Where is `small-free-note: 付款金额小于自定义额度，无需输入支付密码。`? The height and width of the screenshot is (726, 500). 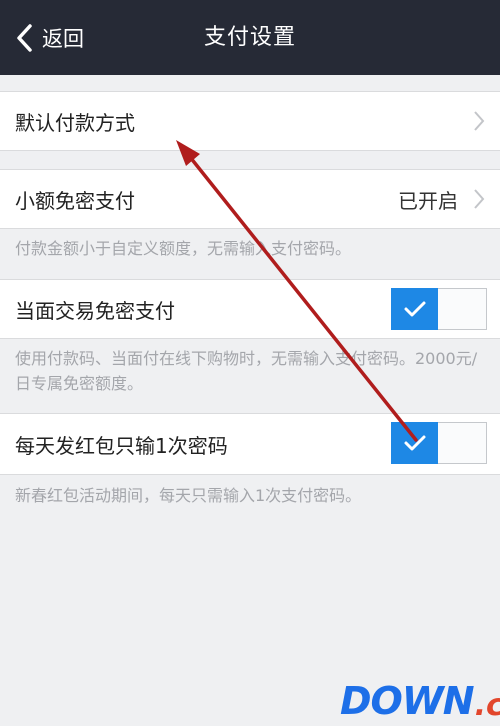
small-free-note: 付款金额小于自定义额度，无需输入支付密码。 is located at coordinates (183, 248).